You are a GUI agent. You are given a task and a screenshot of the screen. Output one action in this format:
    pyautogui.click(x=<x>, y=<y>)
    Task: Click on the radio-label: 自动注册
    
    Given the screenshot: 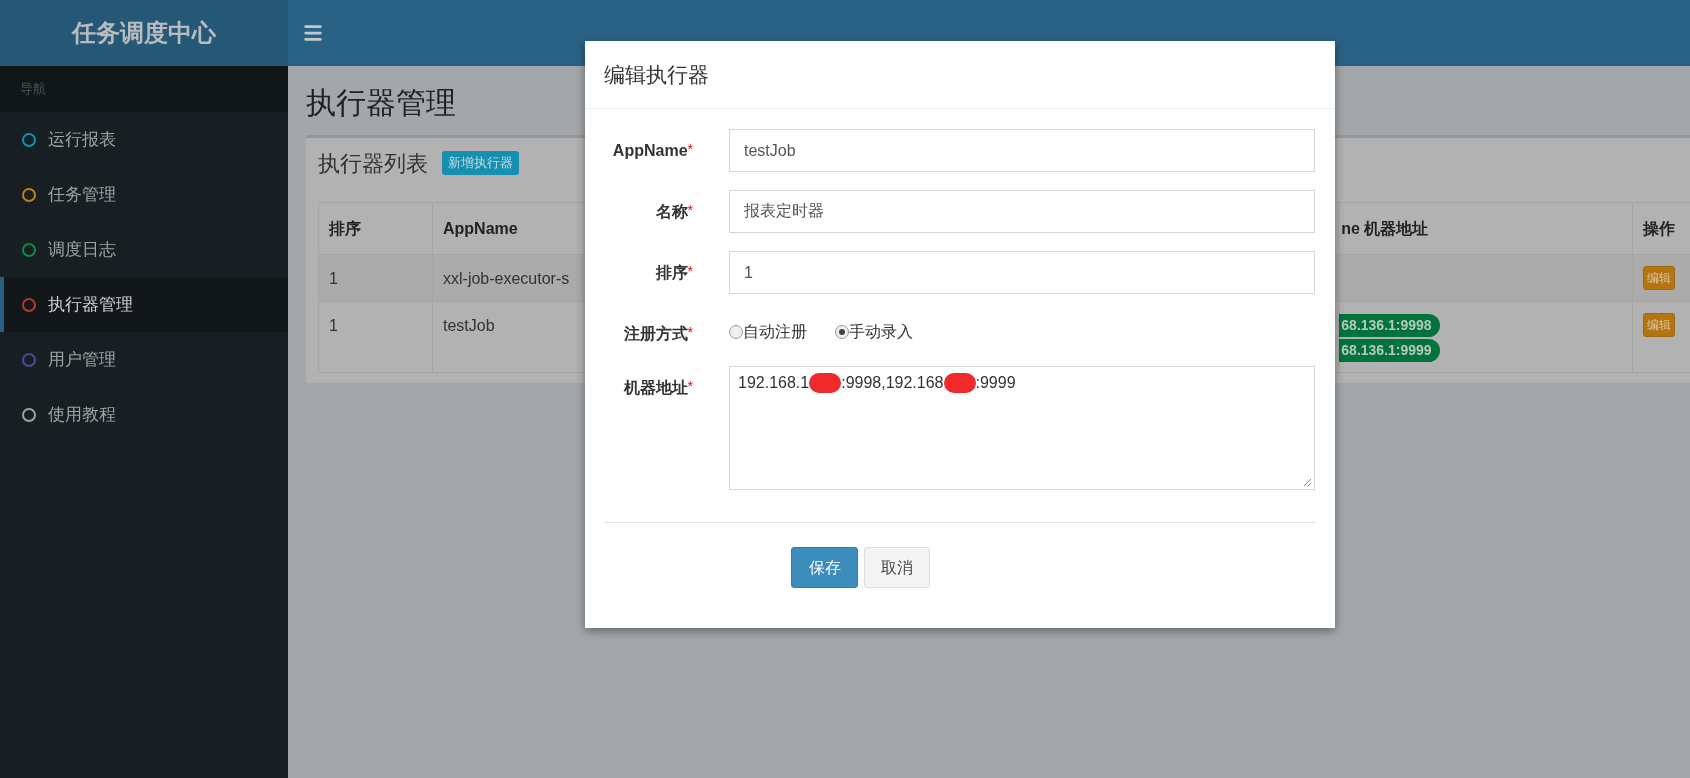 What is the action you would take?
    pyautogui.click(x=775, y=332)
    